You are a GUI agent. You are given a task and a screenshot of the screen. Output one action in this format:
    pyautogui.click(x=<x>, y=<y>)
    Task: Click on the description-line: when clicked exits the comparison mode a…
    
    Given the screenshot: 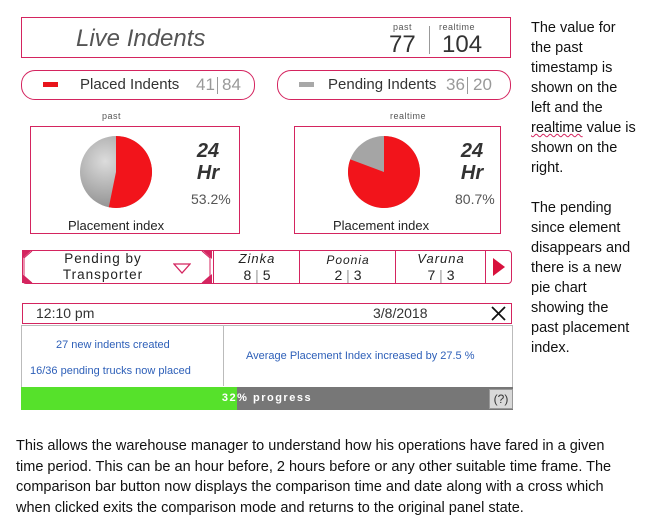 What is the action you would take?
    pyautogui.click(x=270, y=507)
    